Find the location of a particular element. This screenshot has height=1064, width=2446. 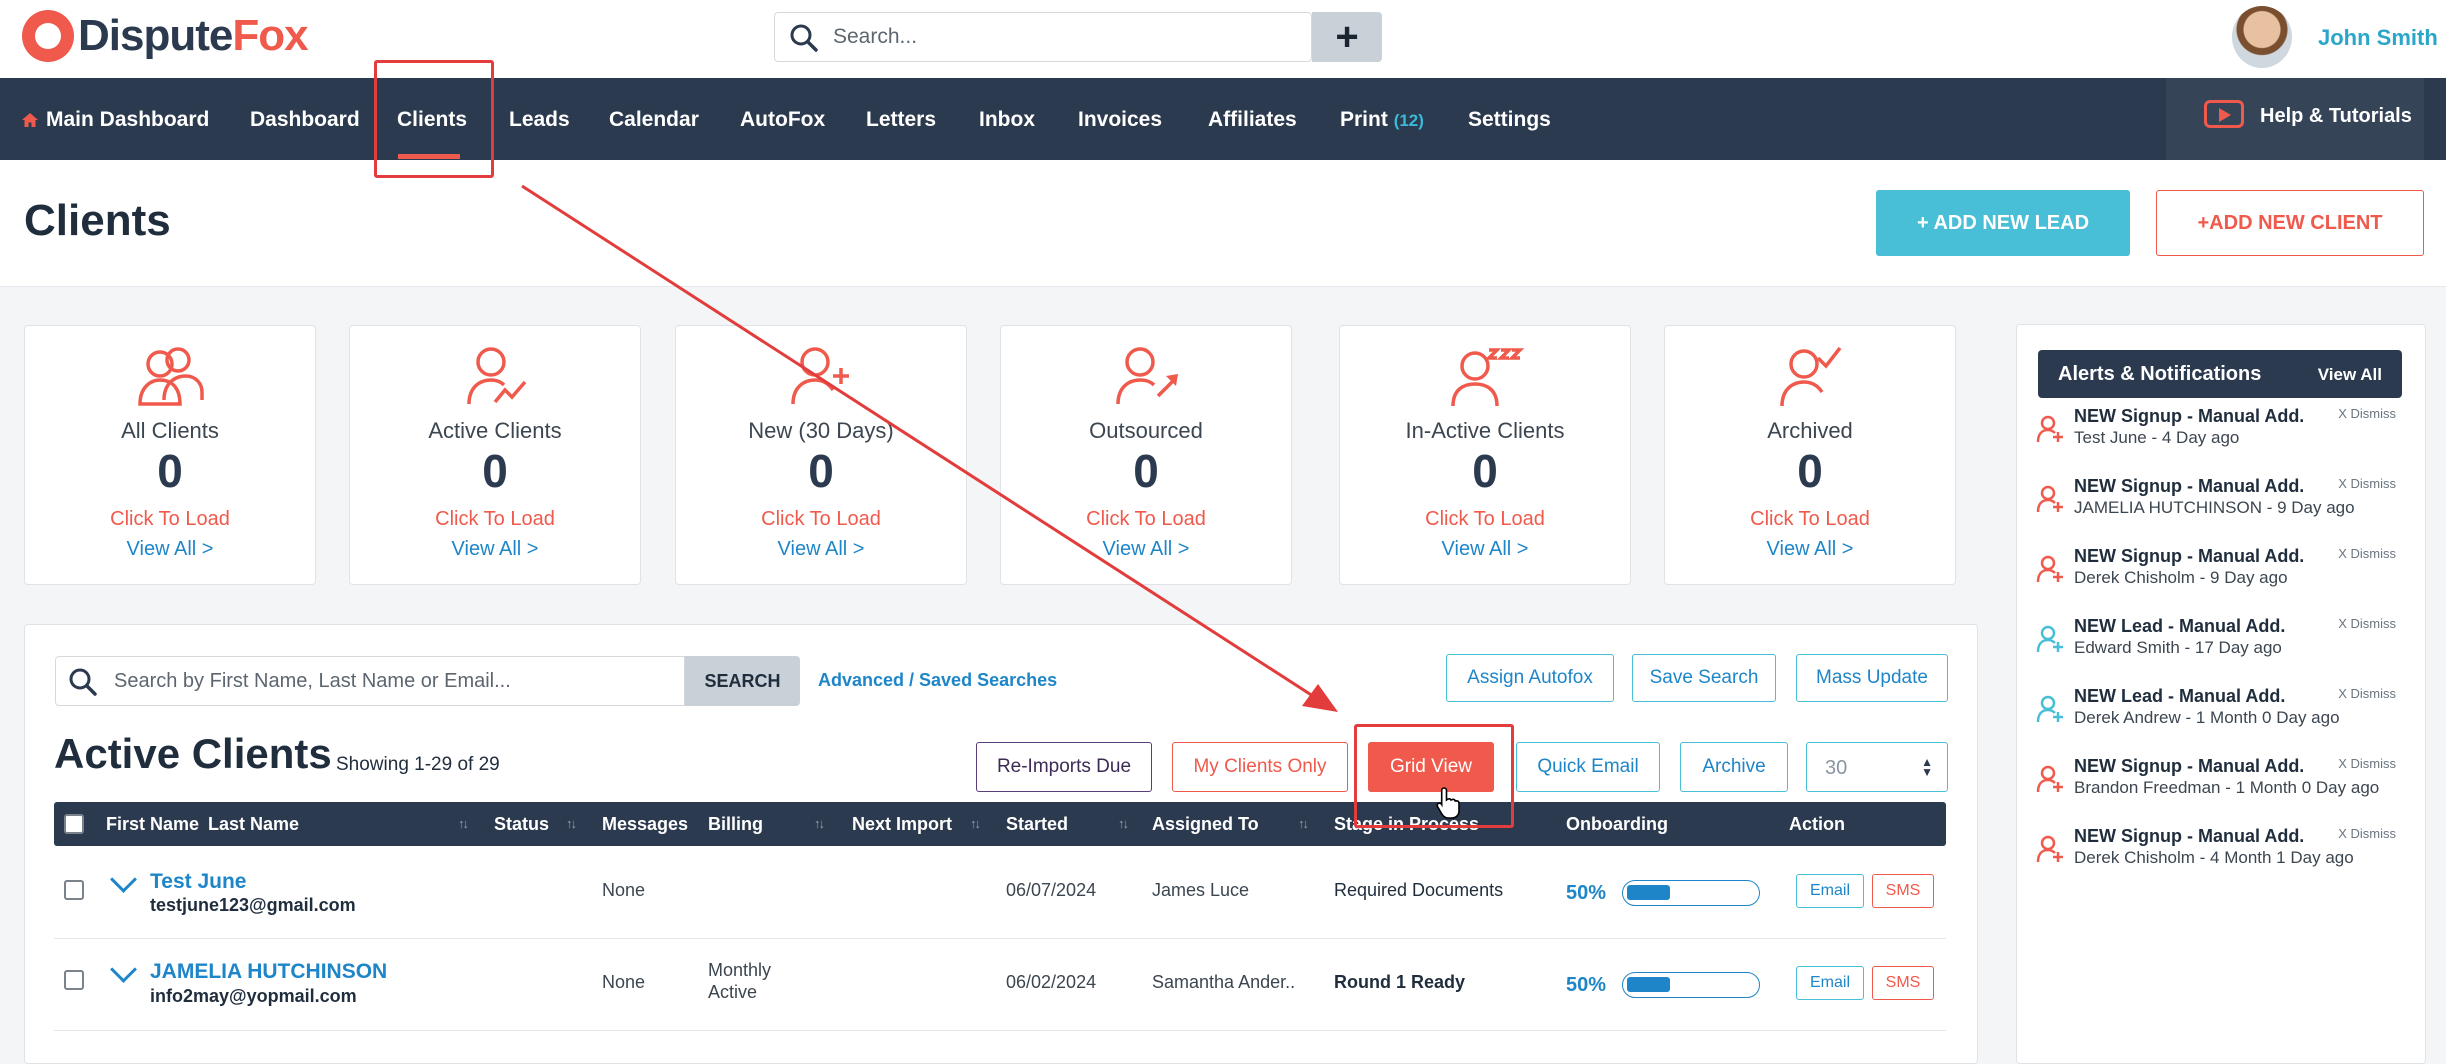

hand-cursor-icon is located at coordinates (1448, 803).